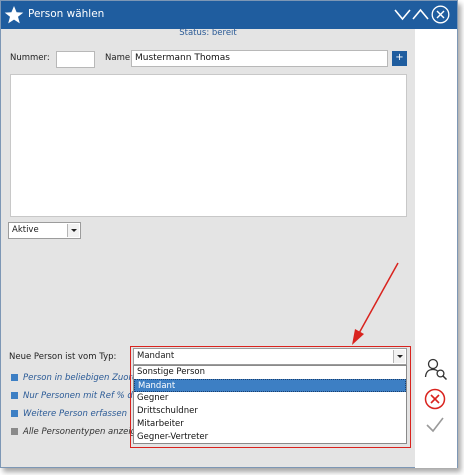 This screenshot has width=464, height=475. Describe the element at coordinates (75, 414) in the screenshot. I see `option-label: Weitere Person erfassen` at that location.